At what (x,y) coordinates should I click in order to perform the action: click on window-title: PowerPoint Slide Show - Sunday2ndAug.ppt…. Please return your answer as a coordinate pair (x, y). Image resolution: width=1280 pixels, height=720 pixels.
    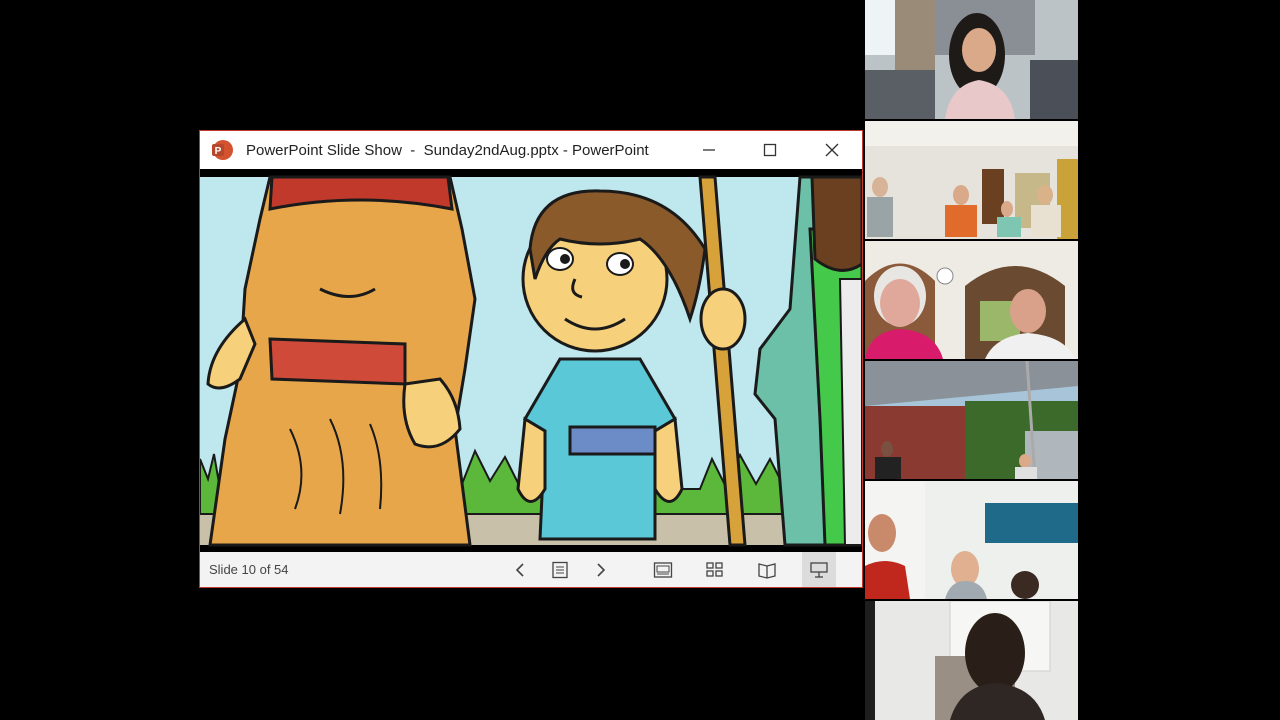
    Looking at the image, I should click on (447, 150).